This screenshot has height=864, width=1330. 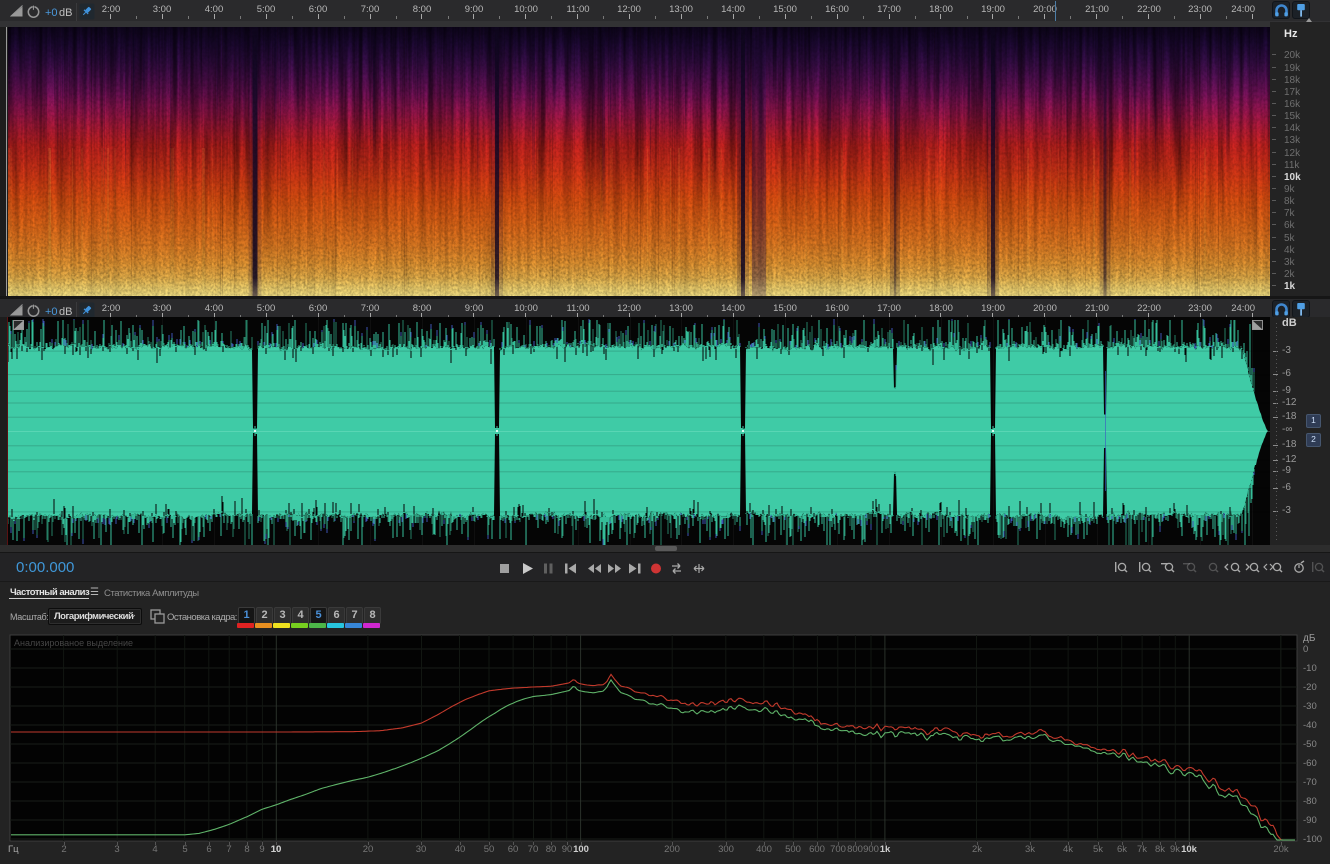 I want to click on svg-text: dB, so click(x=65, y=13).